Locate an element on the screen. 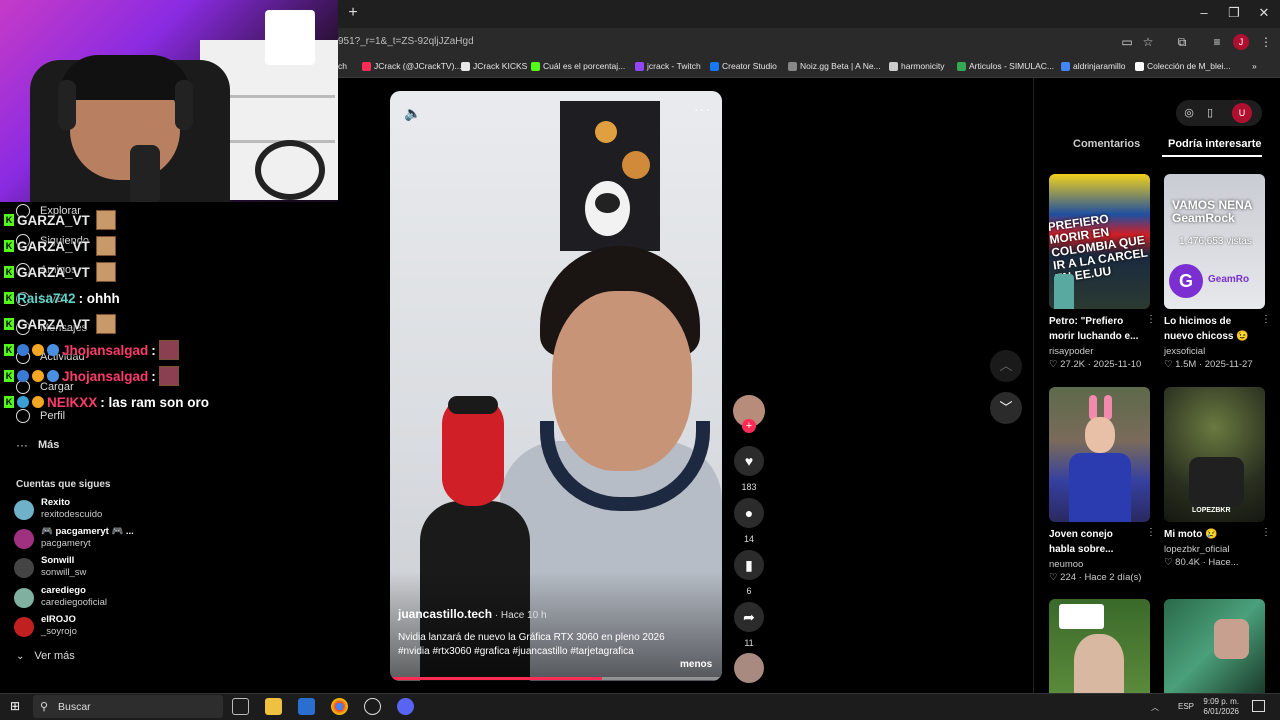 The height and width of the screenshot is (720, 1280). following-account: elROJO _soyrojo is located at coordinates (45, 626).